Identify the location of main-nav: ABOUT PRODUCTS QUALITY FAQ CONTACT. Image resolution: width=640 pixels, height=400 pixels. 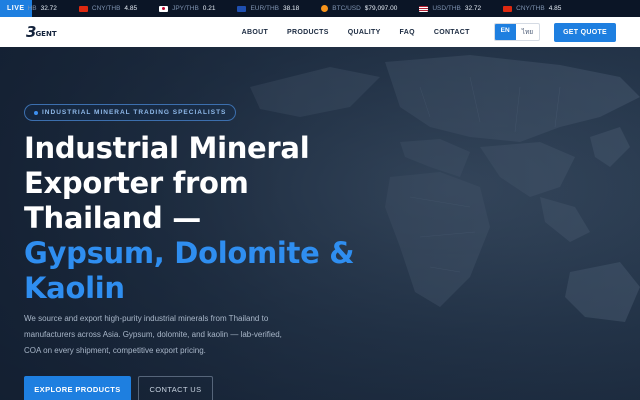
(356, 32).